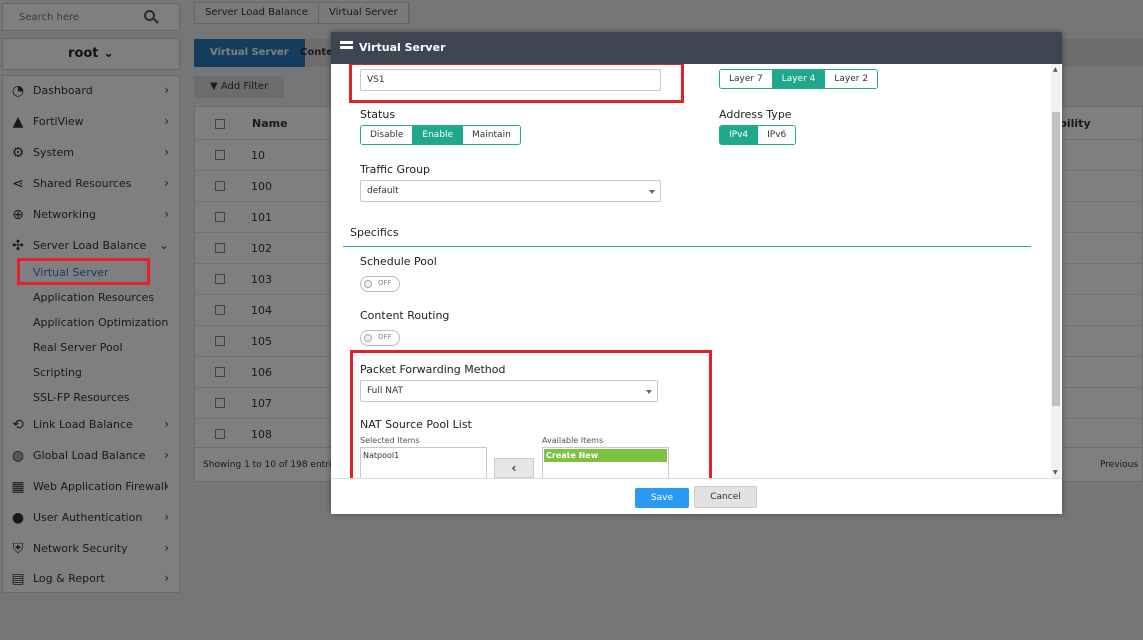  I want to click on dialog-footer: Save Cancel, so click(696, 496).